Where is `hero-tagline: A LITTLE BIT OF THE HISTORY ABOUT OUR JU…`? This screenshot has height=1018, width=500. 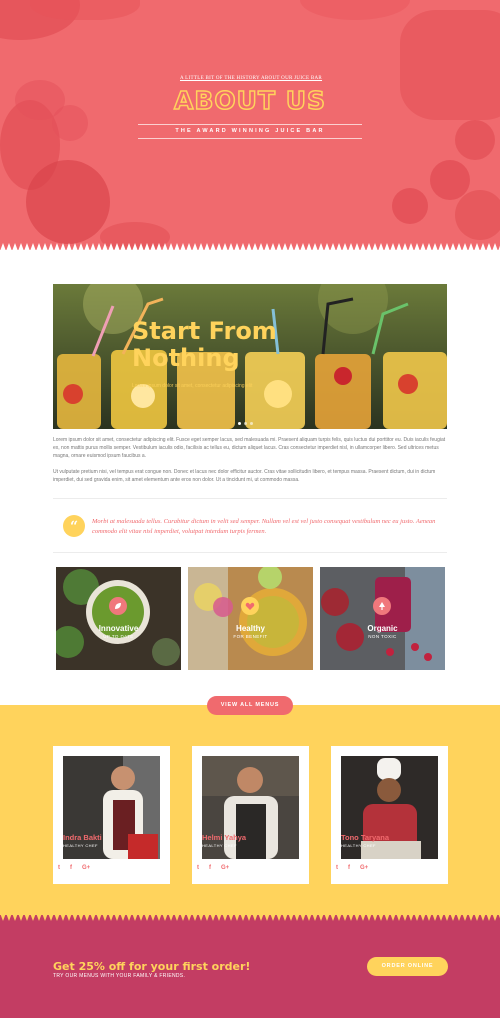
hero-tagline: A LITTLE BIT OF THE HISTORY ABOUT OUR JU… is located at coordinates (251, 78).